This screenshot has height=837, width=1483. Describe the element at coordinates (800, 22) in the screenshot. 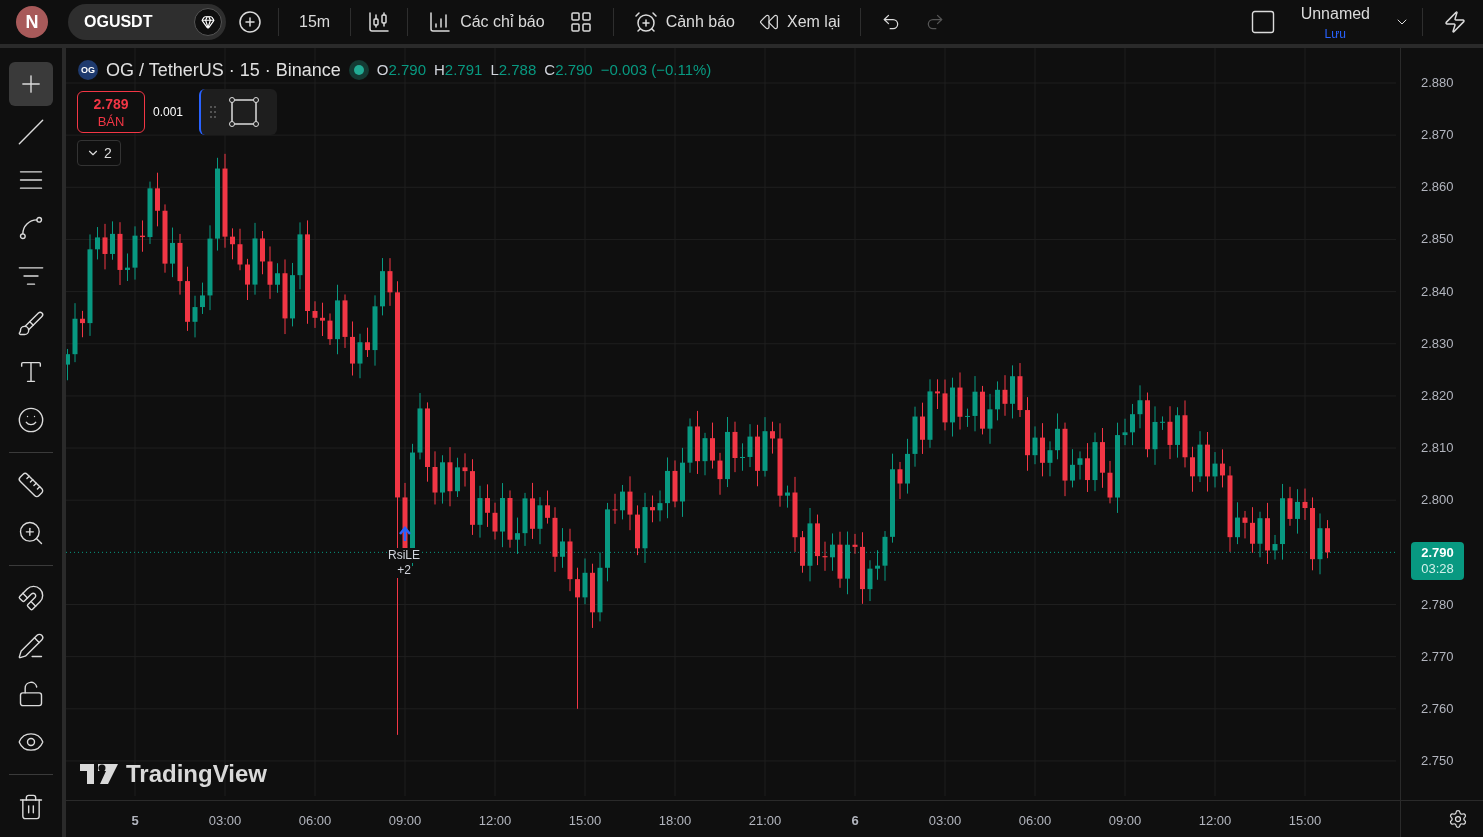

I see `replay-button: Xem lại` at that location.